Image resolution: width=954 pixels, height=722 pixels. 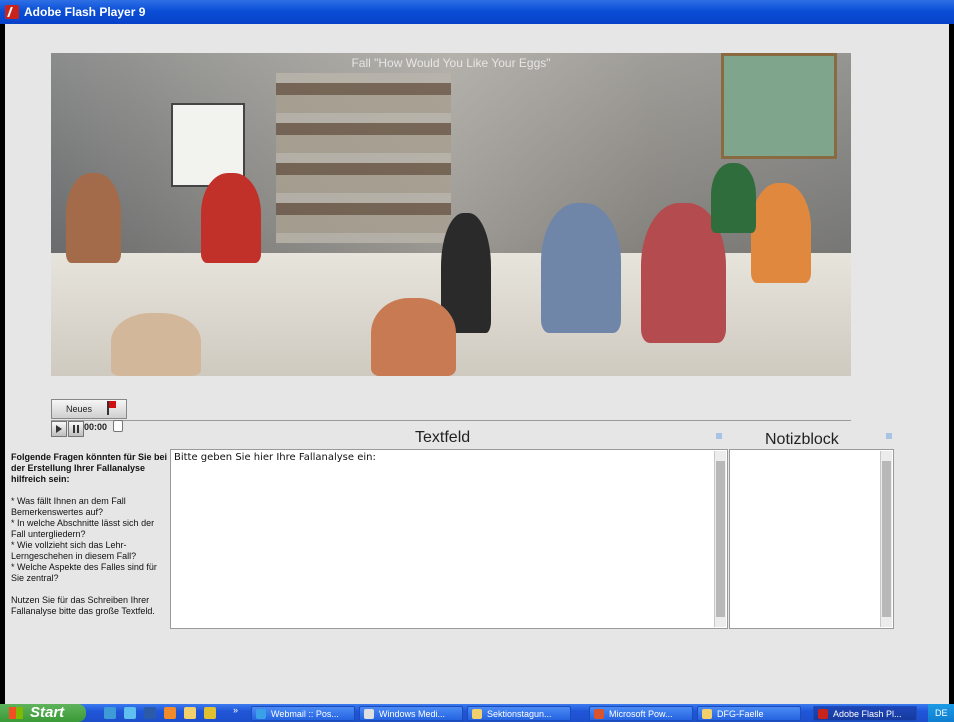 I want to click on neues-button: Neues, so click(x=89, y=409).